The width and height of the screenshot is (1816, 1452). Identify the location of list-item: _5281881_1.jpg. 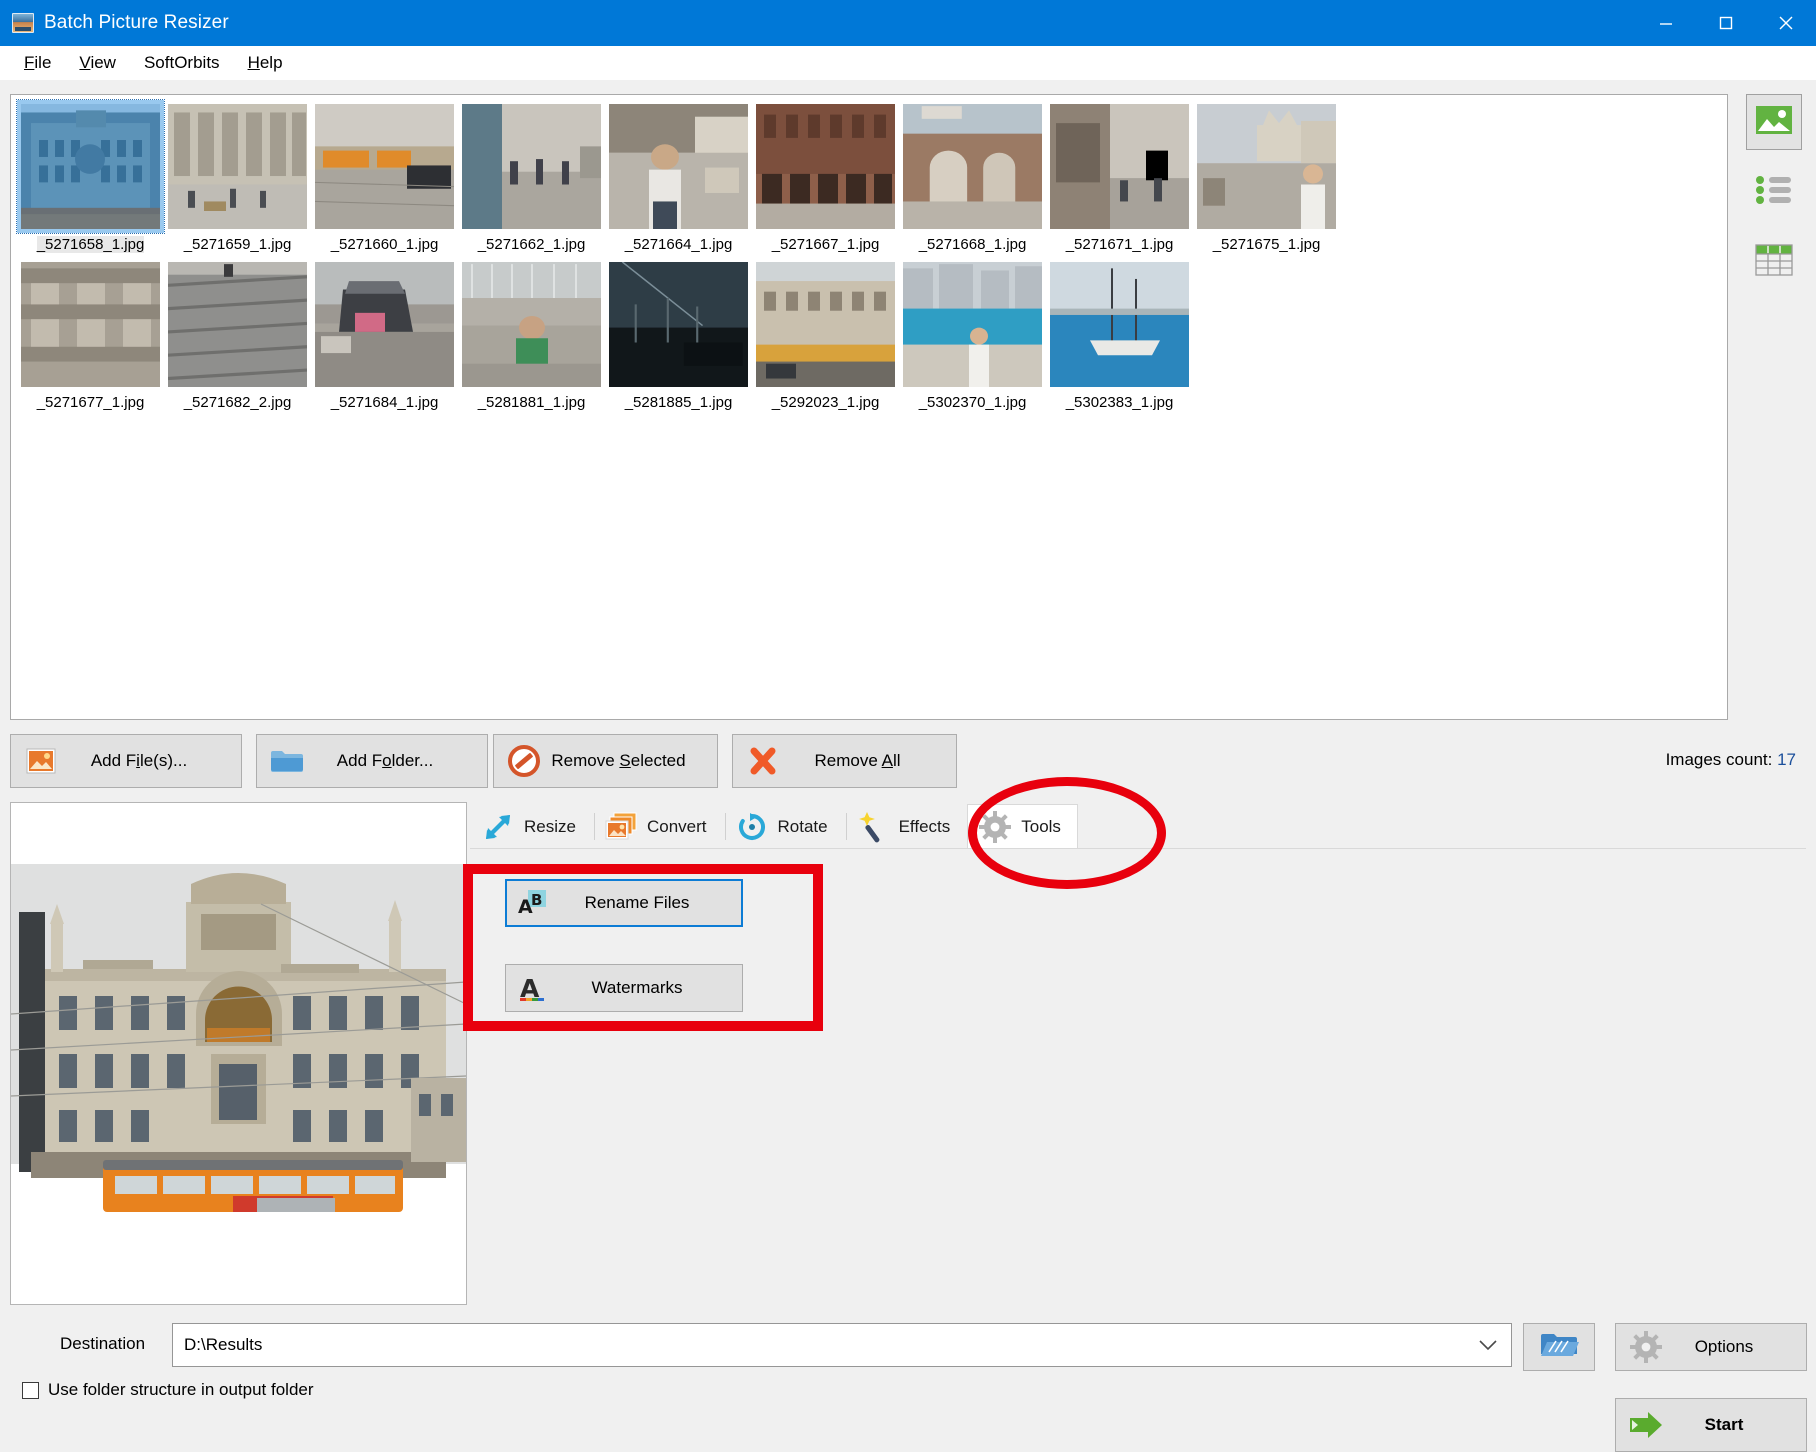
(531, 332).